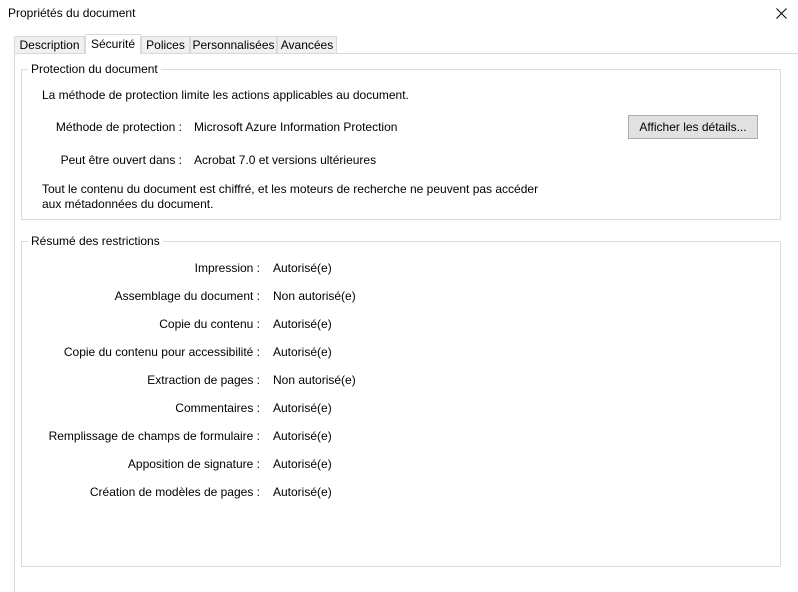  I want to click on restriction-value-accessibility-copy: Autorisé(e), so click(302, 352).